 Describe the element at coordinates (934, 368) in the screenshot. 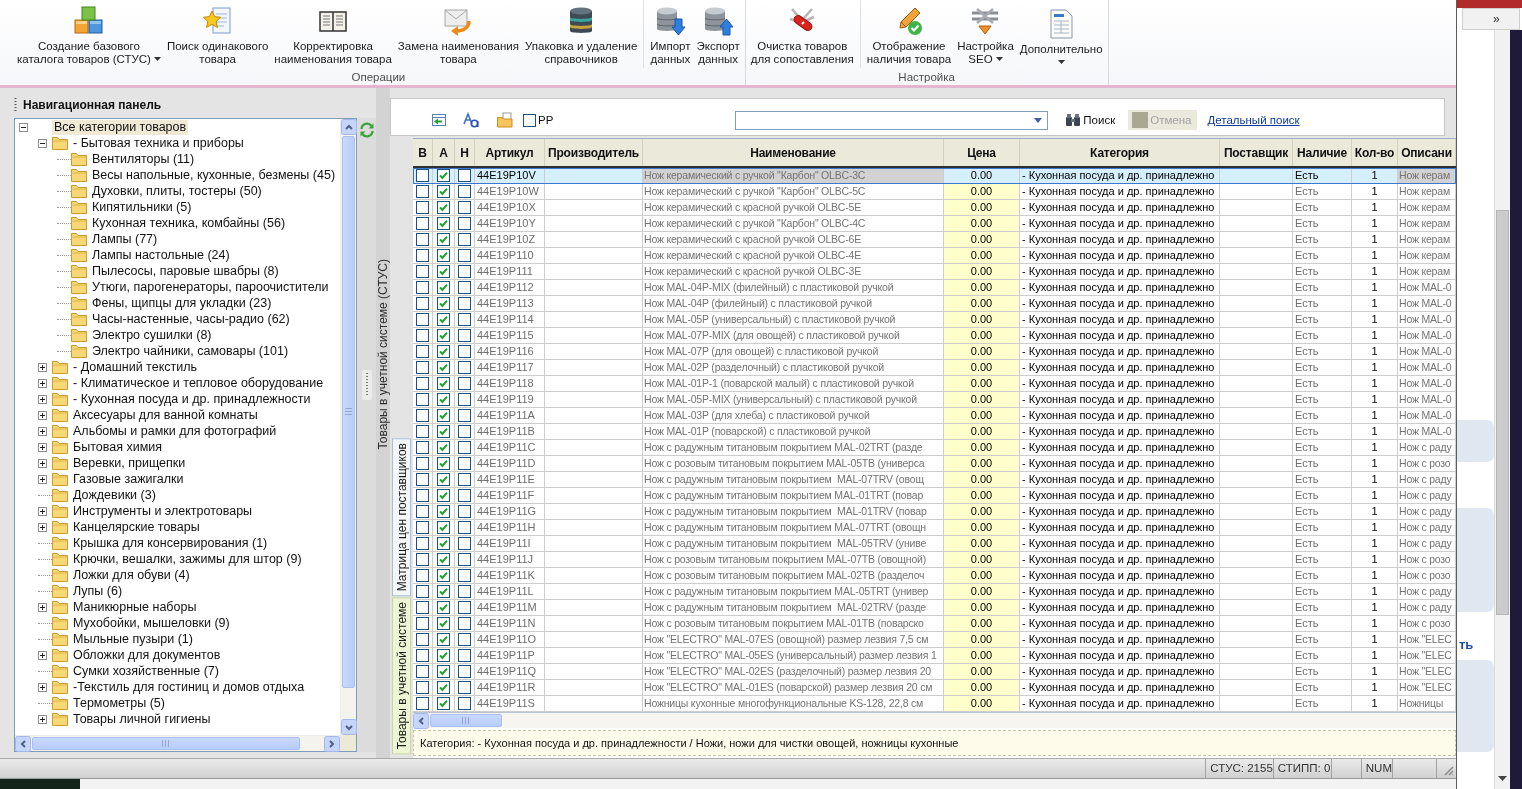

I see `table-row: 44E19P117 Нож MAL-02P (разделочный) с пластиковой ручкой 0.00 - Кухонная посуда и др. принадлежно Есть 1 Нож MAL-0` at that location.